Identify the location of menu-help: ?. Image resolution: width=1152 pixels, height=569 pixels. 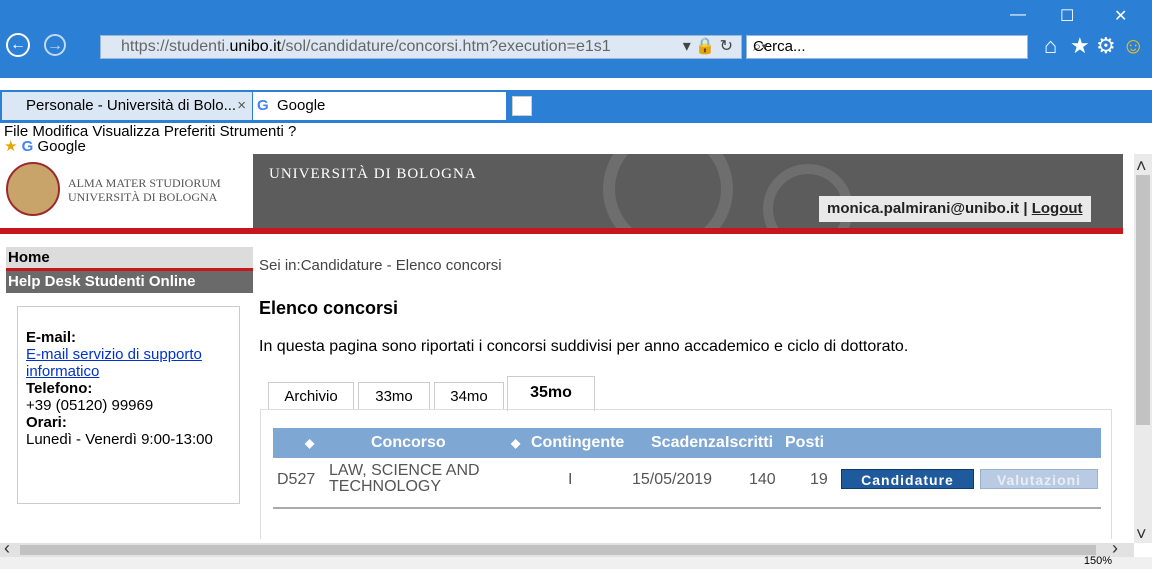
(292, 131).